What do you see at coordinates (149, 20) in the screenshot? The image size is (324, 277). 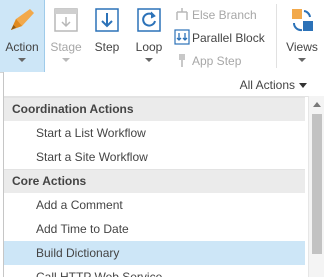 I see `loop-refresh-icon` at bounding box center [149, 20].